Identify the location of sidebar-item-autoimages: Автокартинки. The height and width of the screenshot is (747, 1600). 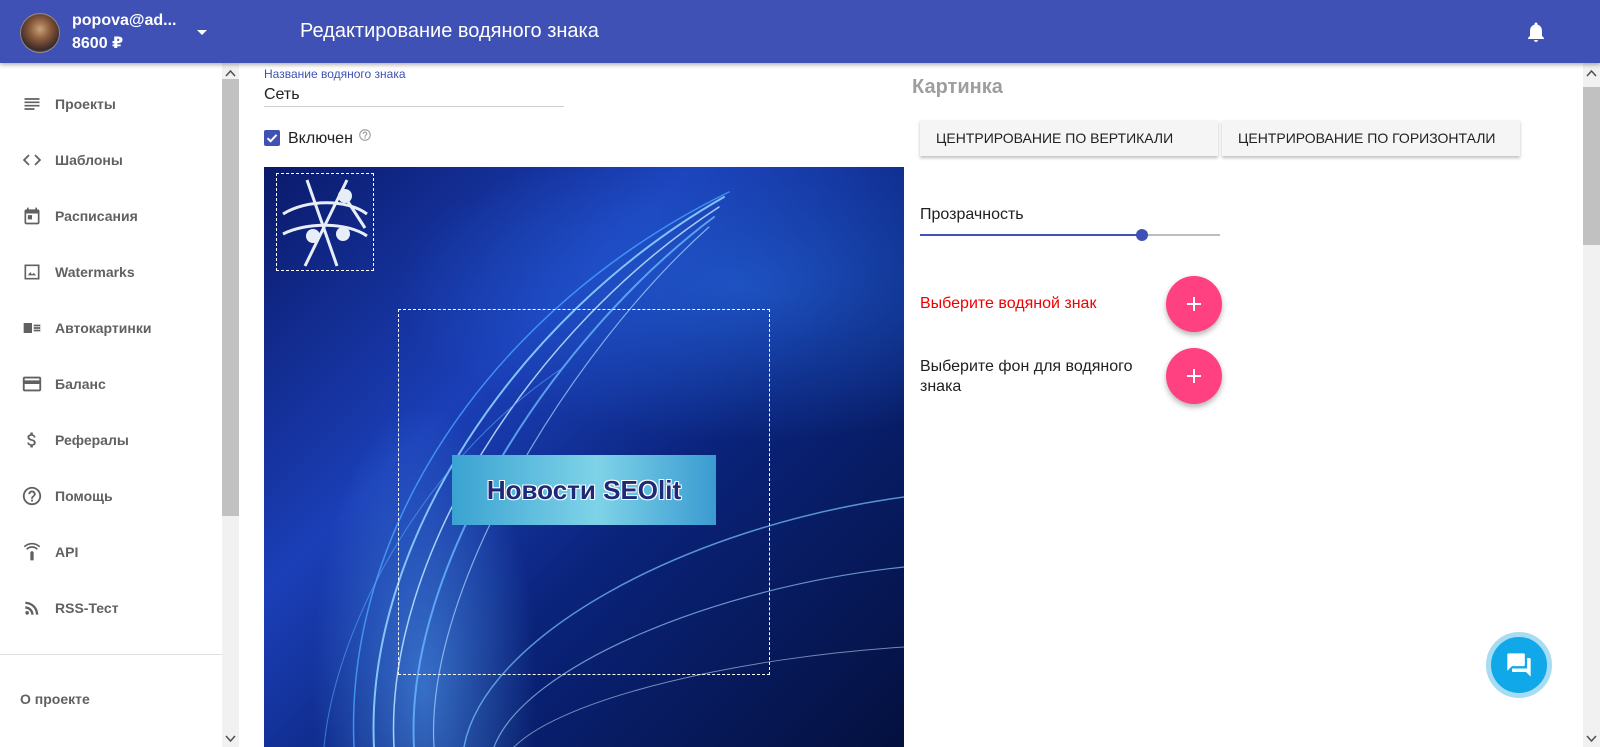
(111, 328).